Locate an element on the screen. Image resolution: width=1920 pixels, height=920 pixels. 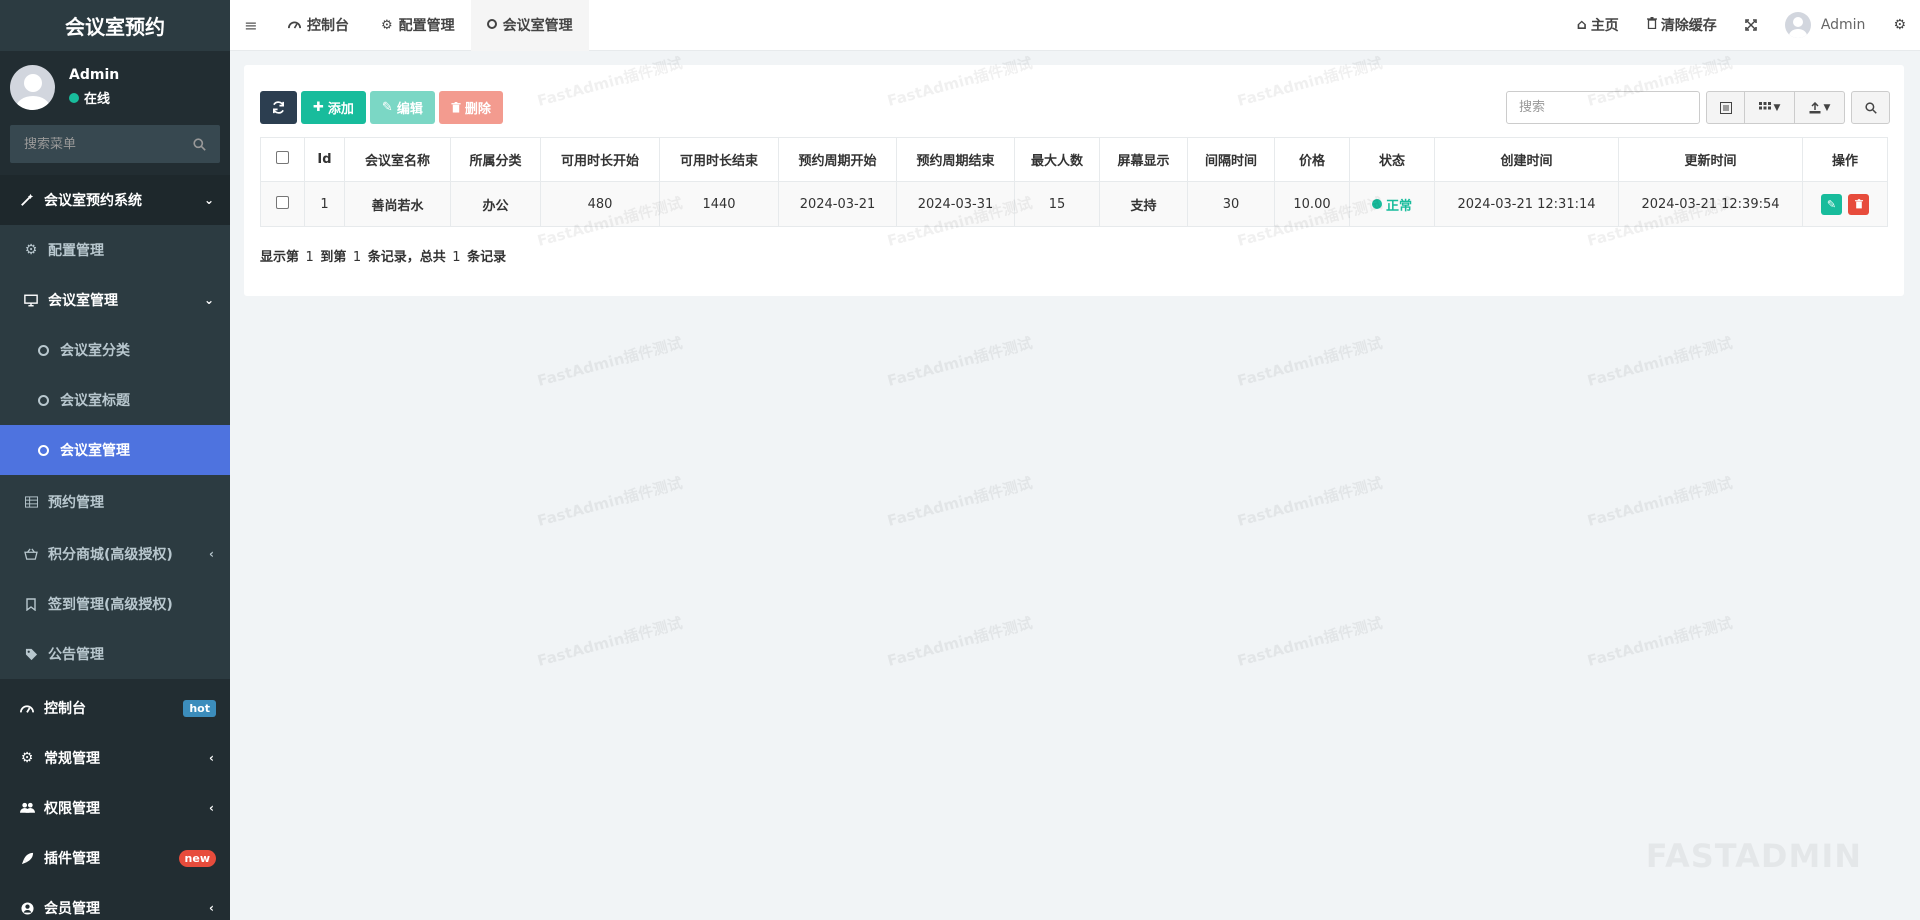
sidebar-item-room-manage-active: 会议室管理 is located at coordinates (115, 450).